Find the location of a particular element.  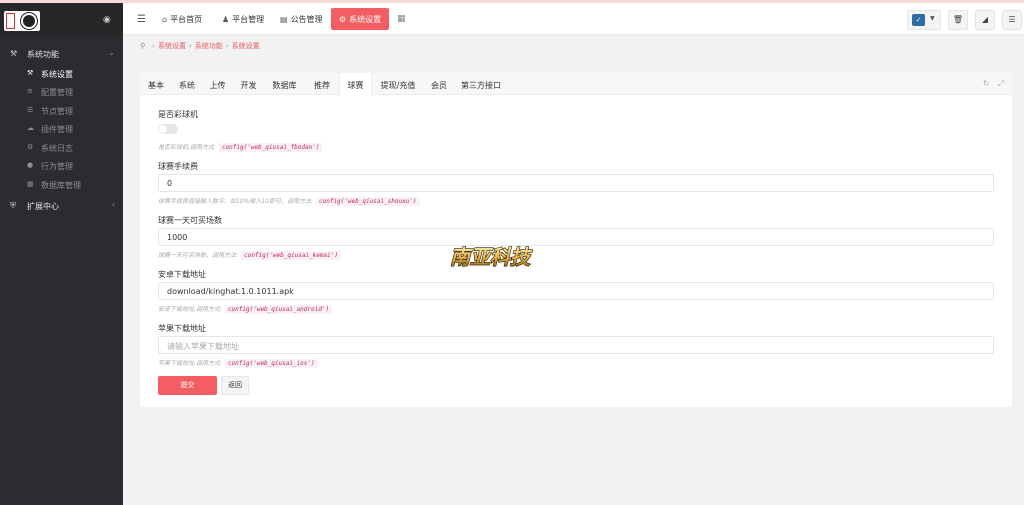

config-code: config('web_qiusai_ios') is located at coordinates (271, 363).